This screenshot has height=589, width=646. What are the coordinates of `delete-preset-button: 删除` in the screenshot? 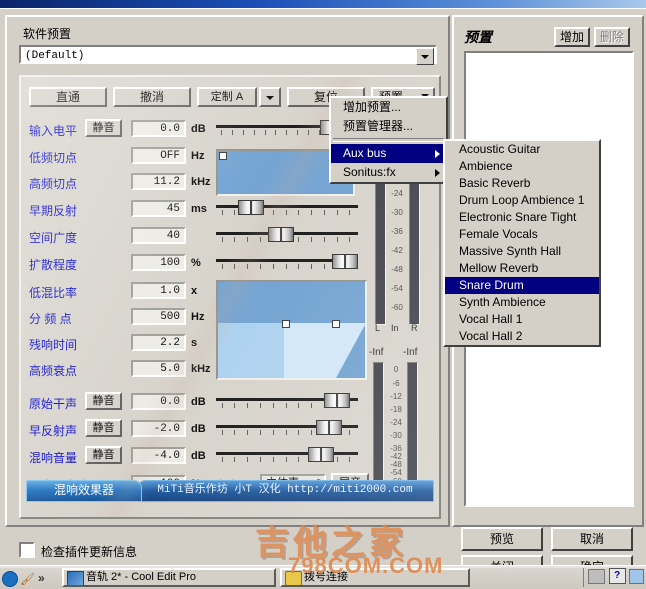 It's located at (612, 37).